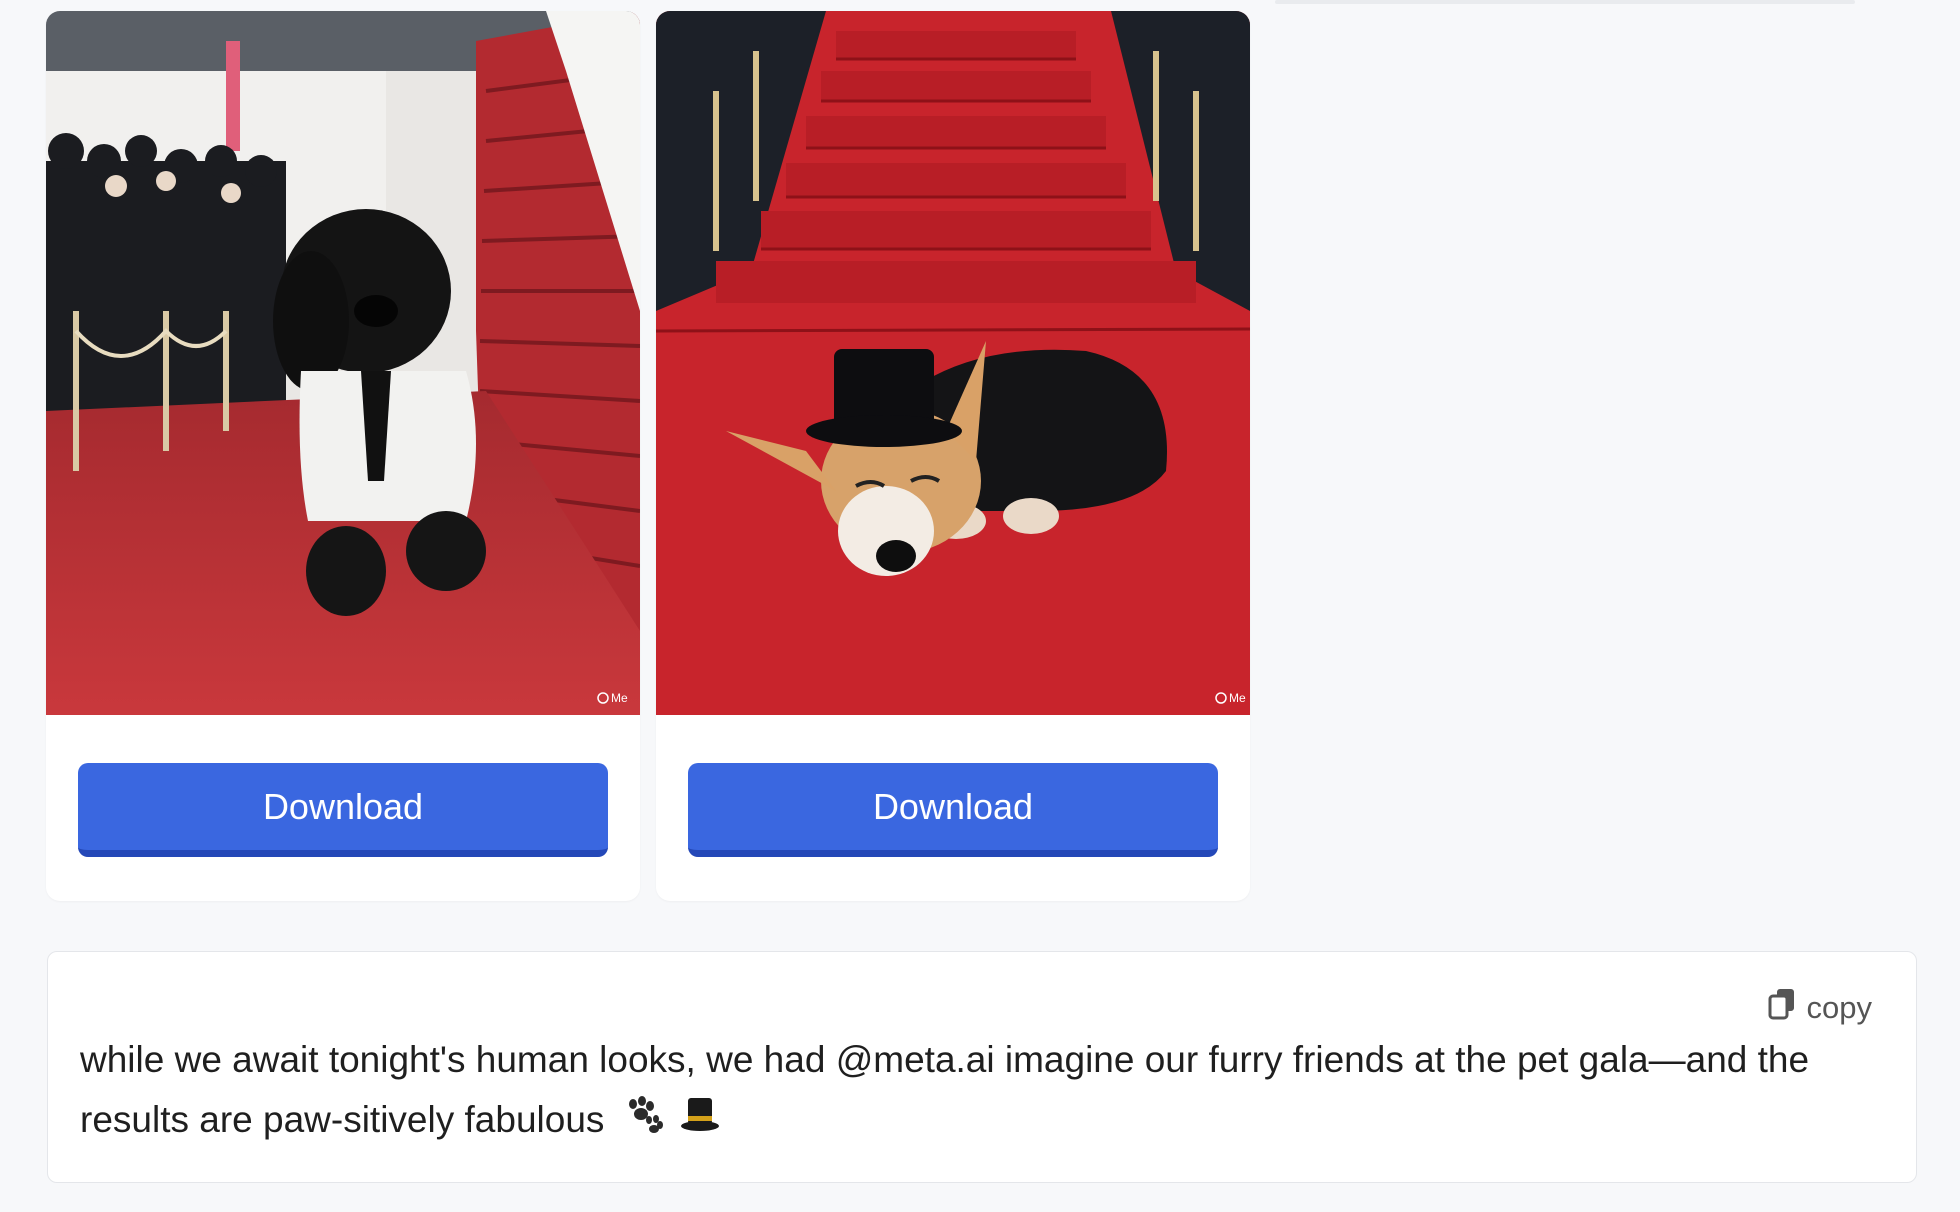 The height and width of the screenshot is (1212, 1960). Describe the element at coordinates (700, 1122) in the screenshot. I see `top-hat-icon` at that location.